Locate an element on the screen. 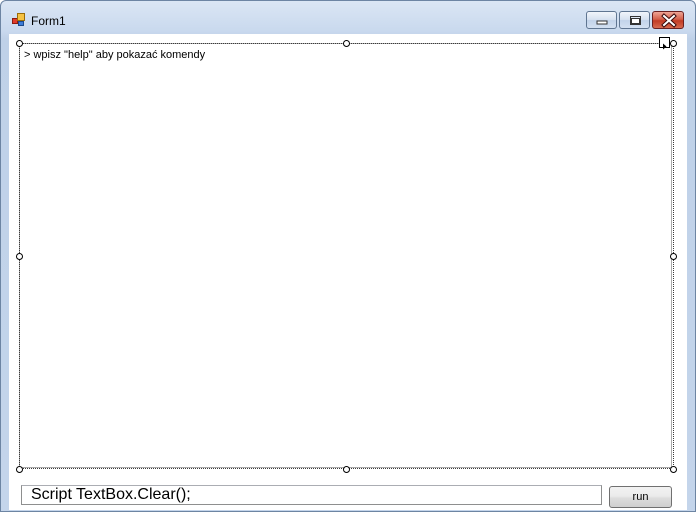 This screenshot has height=512, width=696. script-input: Script TextBox.Clear(); is located at coordinates (311, 495).